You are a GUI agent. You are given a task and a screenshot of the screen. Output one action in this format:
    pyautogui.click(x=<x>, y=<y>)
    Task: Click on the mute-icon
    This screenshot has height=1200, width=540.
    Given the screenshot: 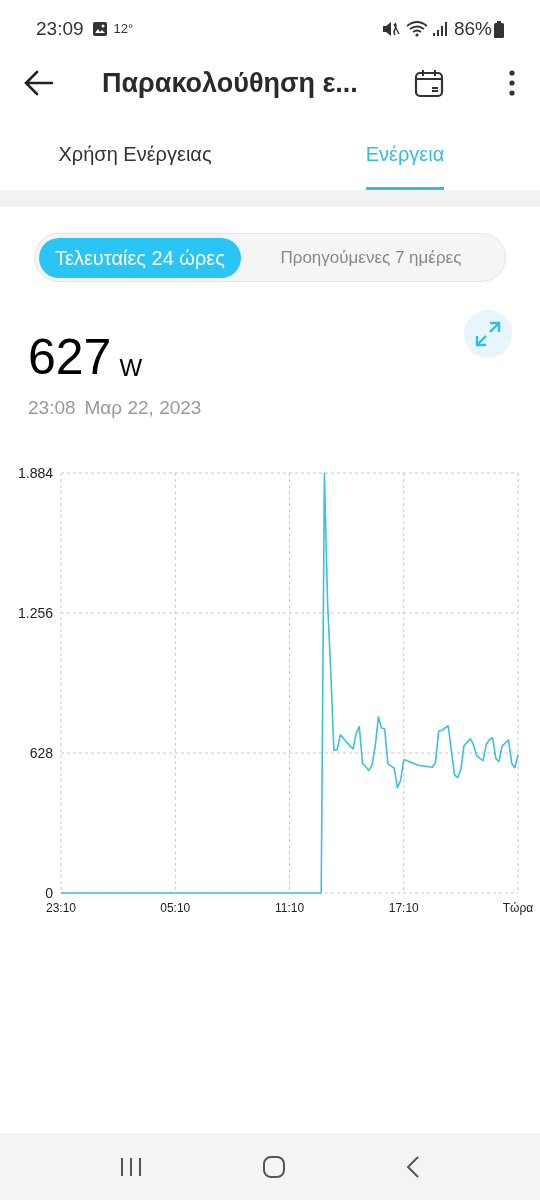 What is the action you would take?
    pyautogui.click(x=390, y=29)
    